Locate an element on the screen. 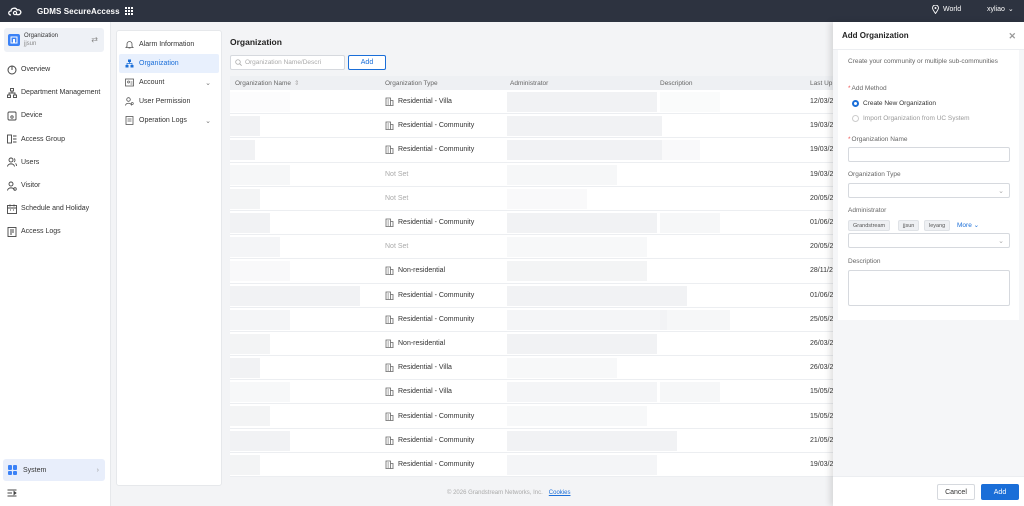 The height and width of the screenshot is (506, 1024). drawer-title: Add Organization is located at coordinates (875, 35).